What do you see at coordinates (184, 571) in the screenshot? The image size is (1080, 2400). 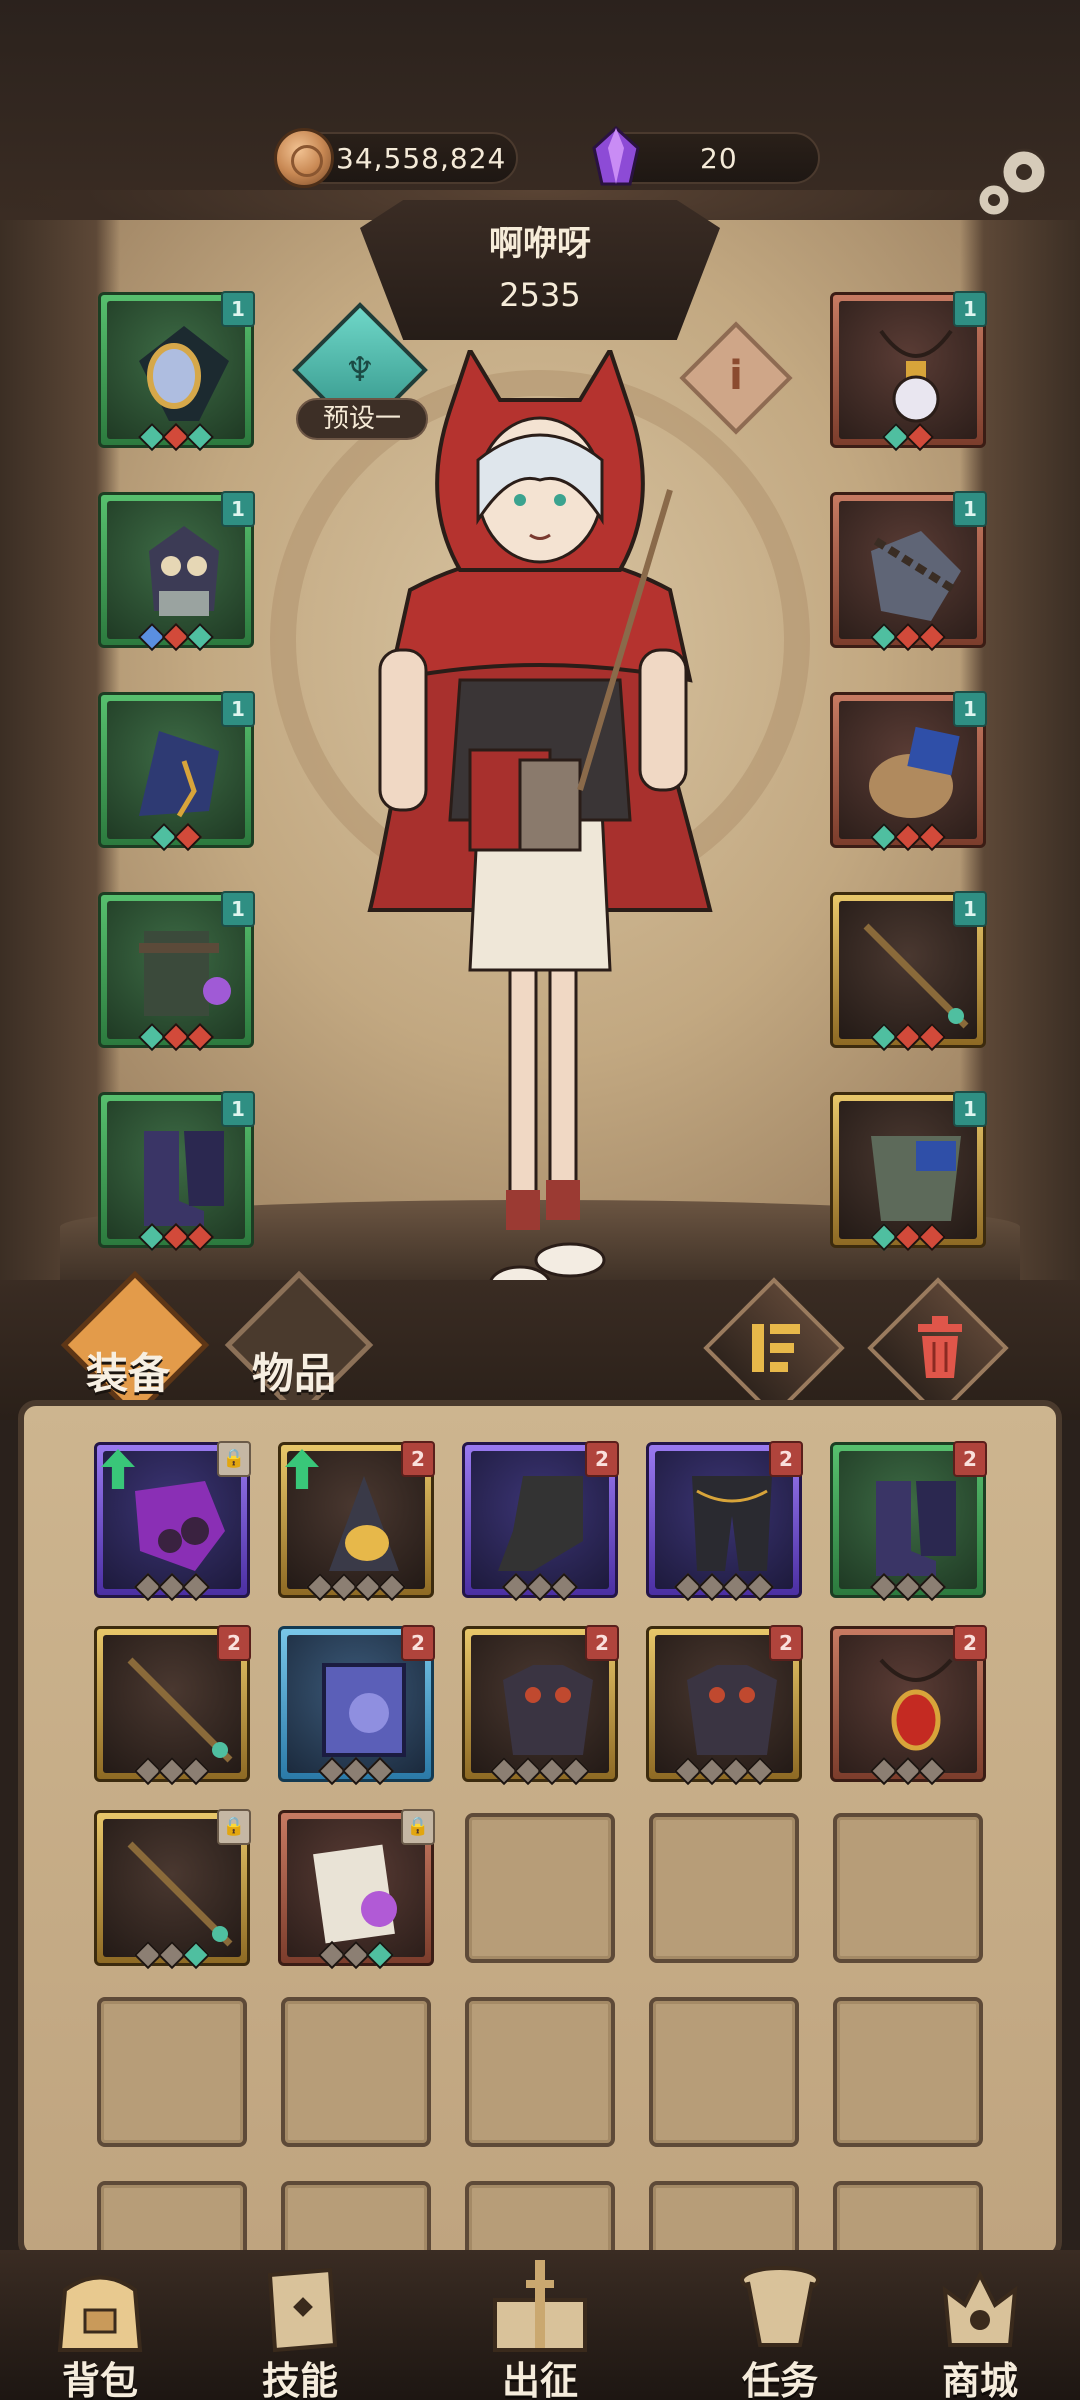 I see `owl-familiar-icon` at bounding box center [184, 571].